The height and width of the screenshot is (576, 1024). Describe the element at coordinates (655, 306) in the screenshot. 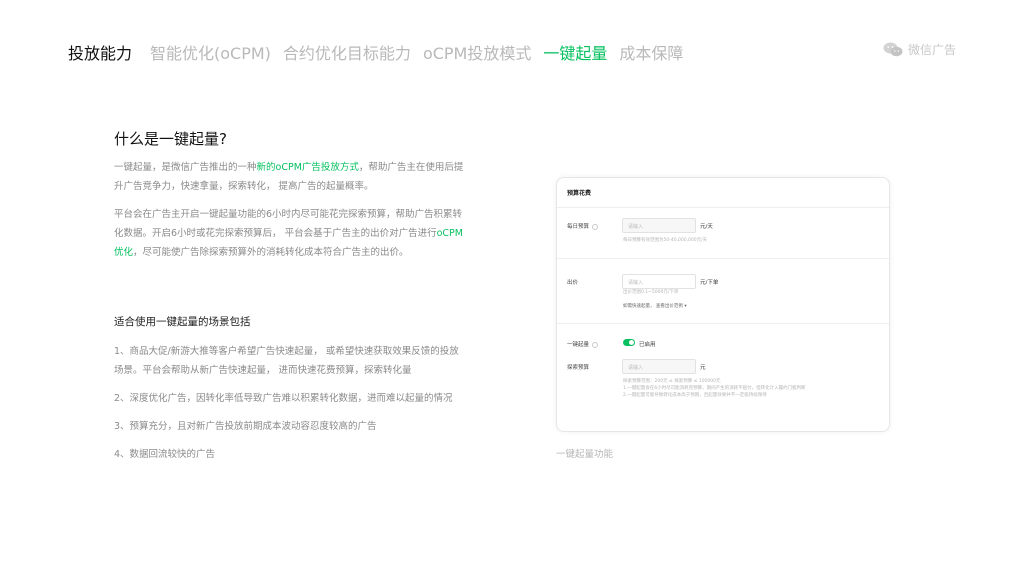

I see `bid-example-link: 如需快速起量， 查看出价范例 ▾` at that location.